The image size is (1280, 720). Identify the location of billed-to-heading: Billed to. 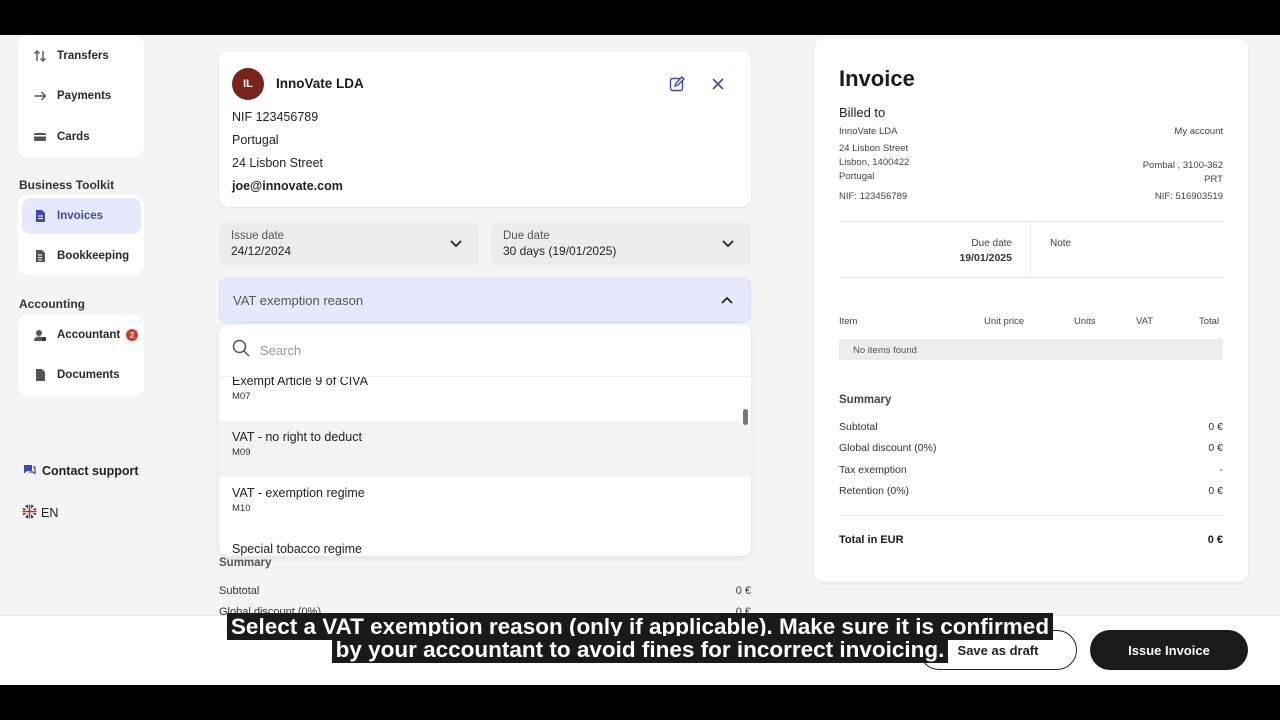
(862, 112).